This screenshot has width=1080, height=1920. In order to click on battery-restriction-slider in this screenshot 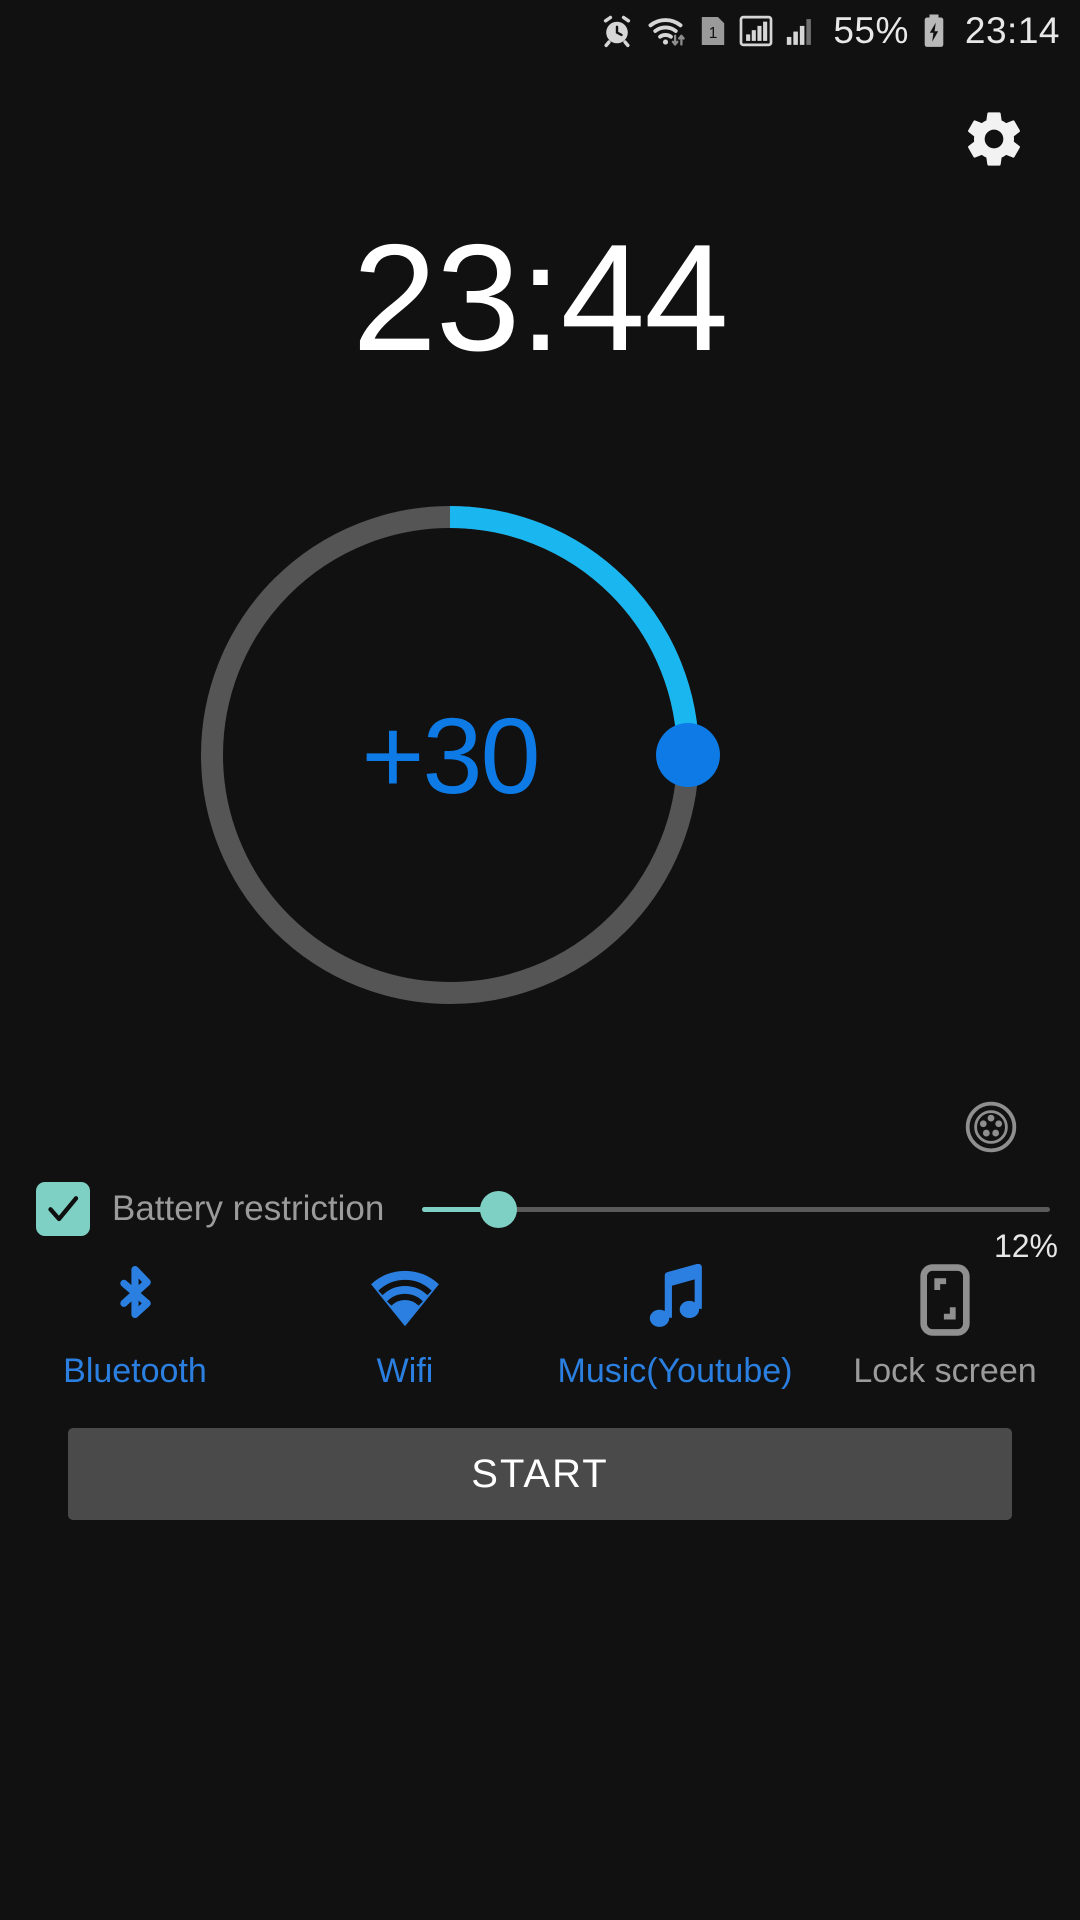, I will do `click(736, 1209)`.